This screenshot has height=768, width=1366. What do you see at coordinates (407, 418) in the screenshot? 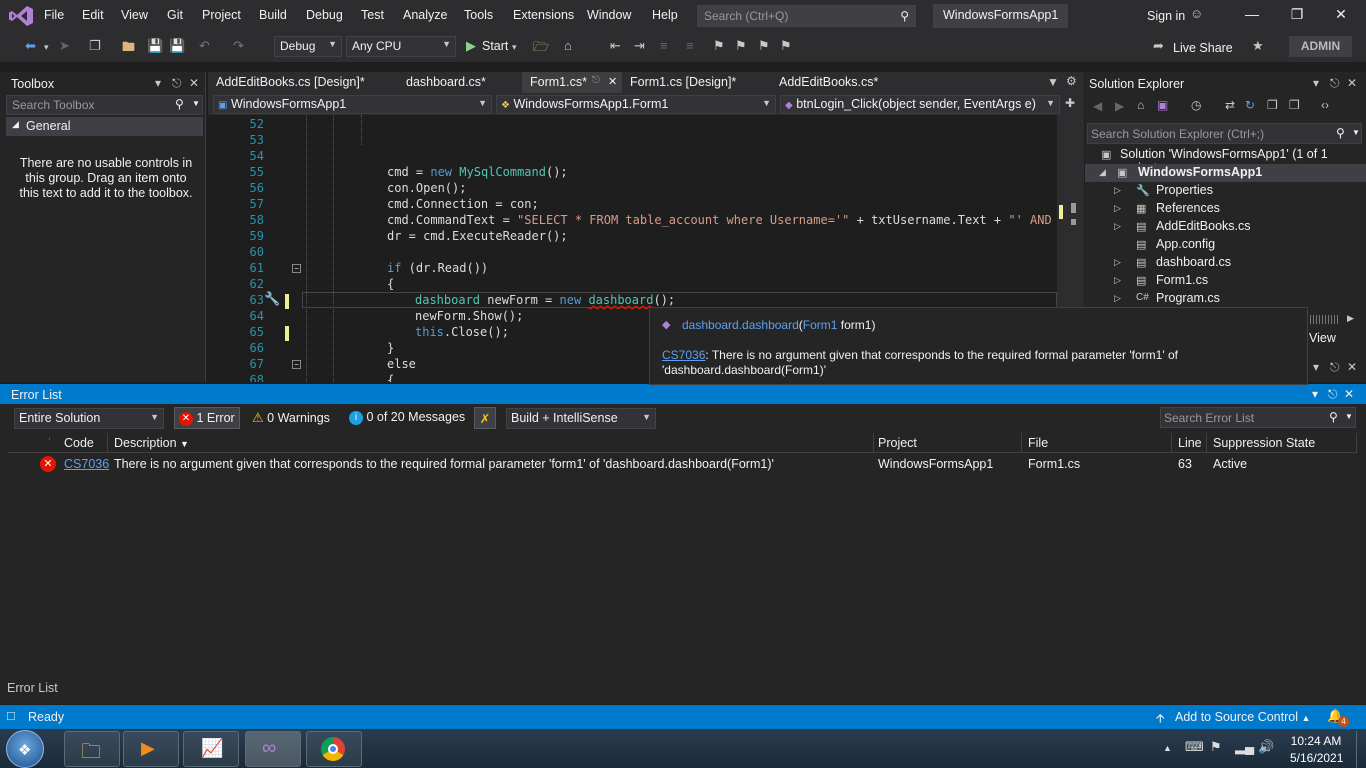
I see `messages-filter-toggle: i 0 of 20 Messages` at bounding box center [407, 418].